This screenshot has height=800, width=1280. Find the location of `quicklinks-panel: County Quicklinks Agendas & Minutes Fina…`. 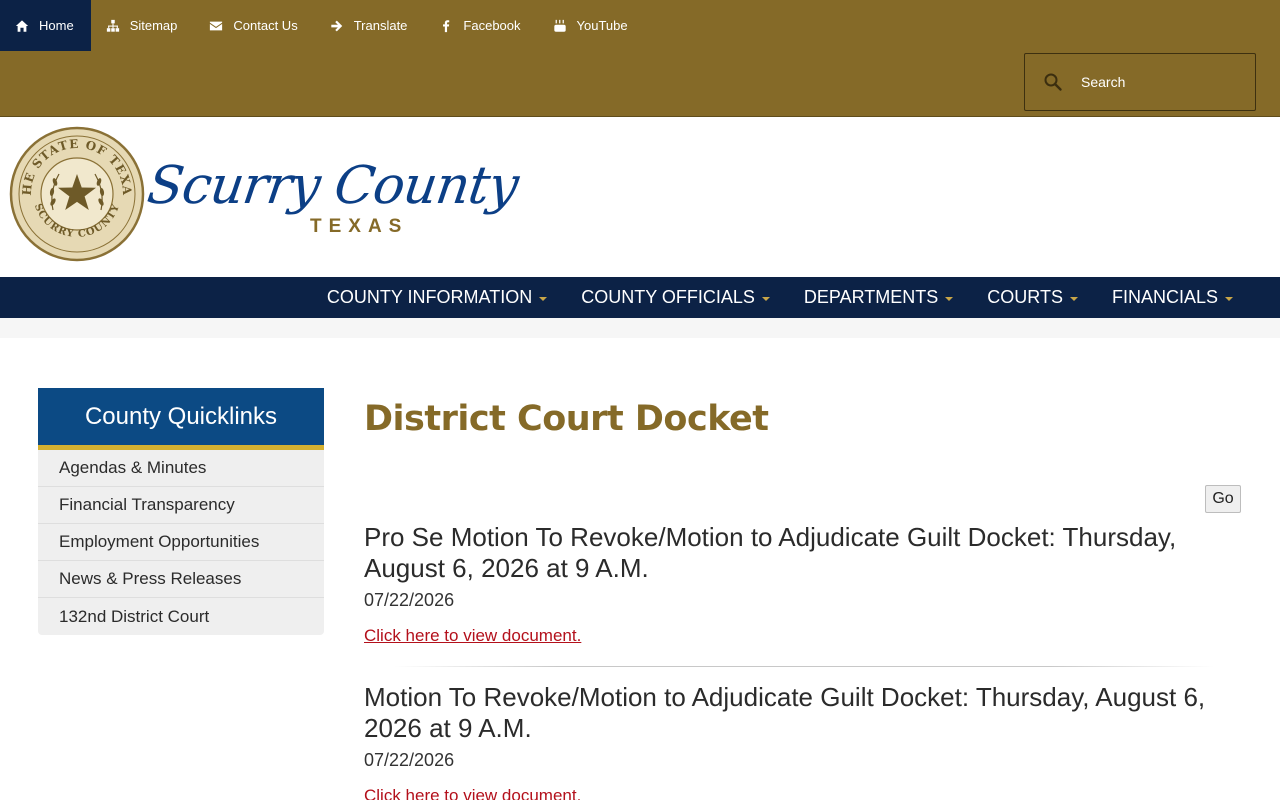

quicklinks-panel: County Quicklinks Agendas & Minutes Fina… is located at coordinates (181, 511).